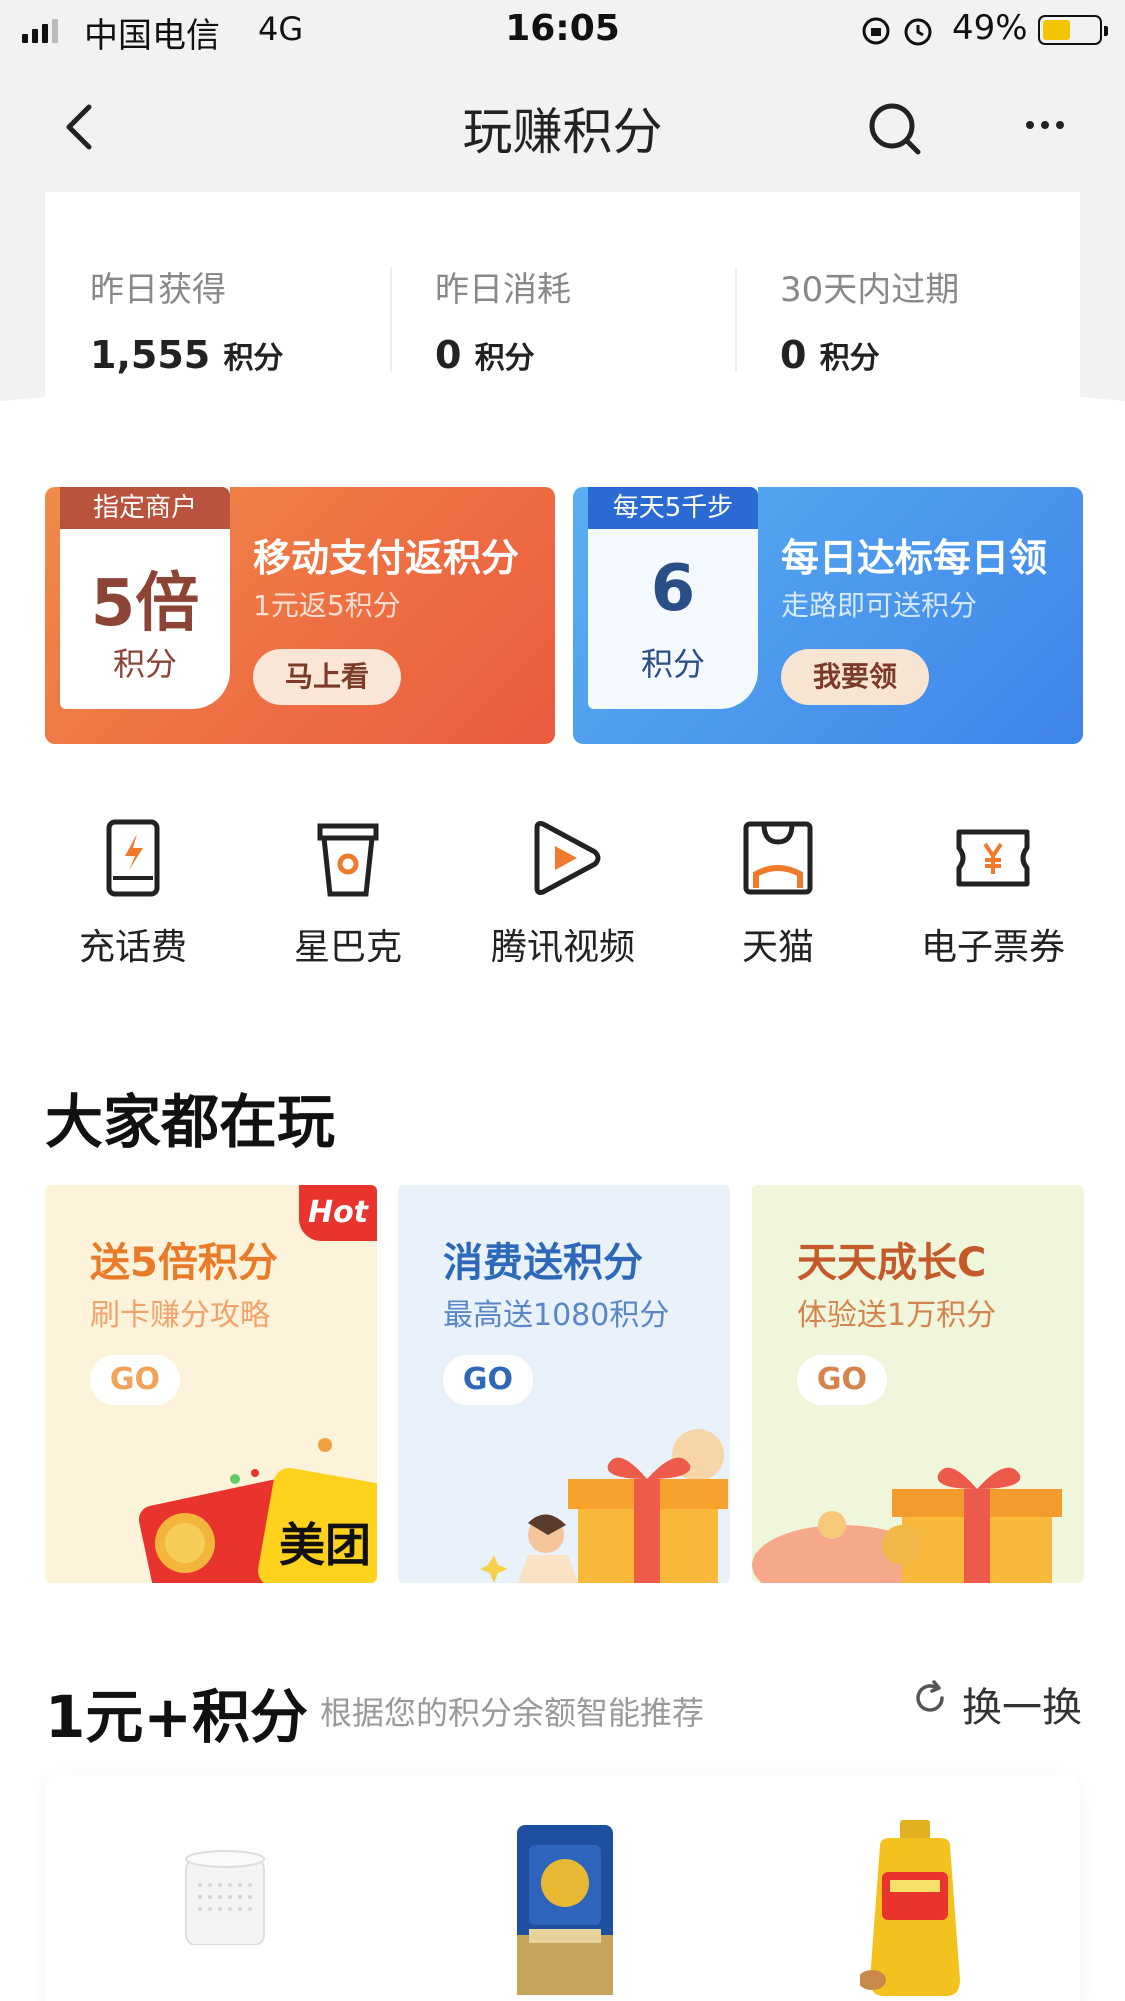  Describe the element at coordinates (673, 508) in the screenshot. I see `promo-tag: 每天5千步` at that location.